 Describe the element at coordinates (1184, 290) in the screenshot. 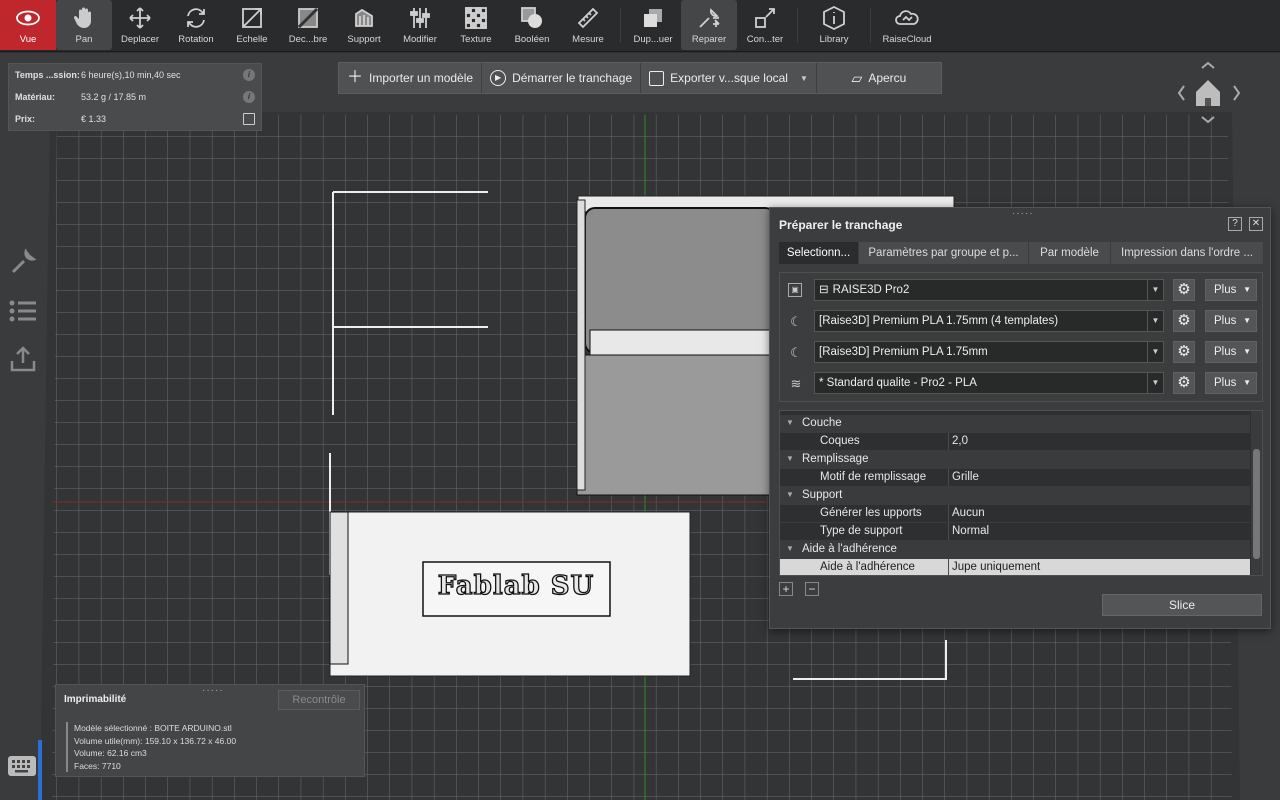

I see `printer-settings-button: ⚙` at that location.